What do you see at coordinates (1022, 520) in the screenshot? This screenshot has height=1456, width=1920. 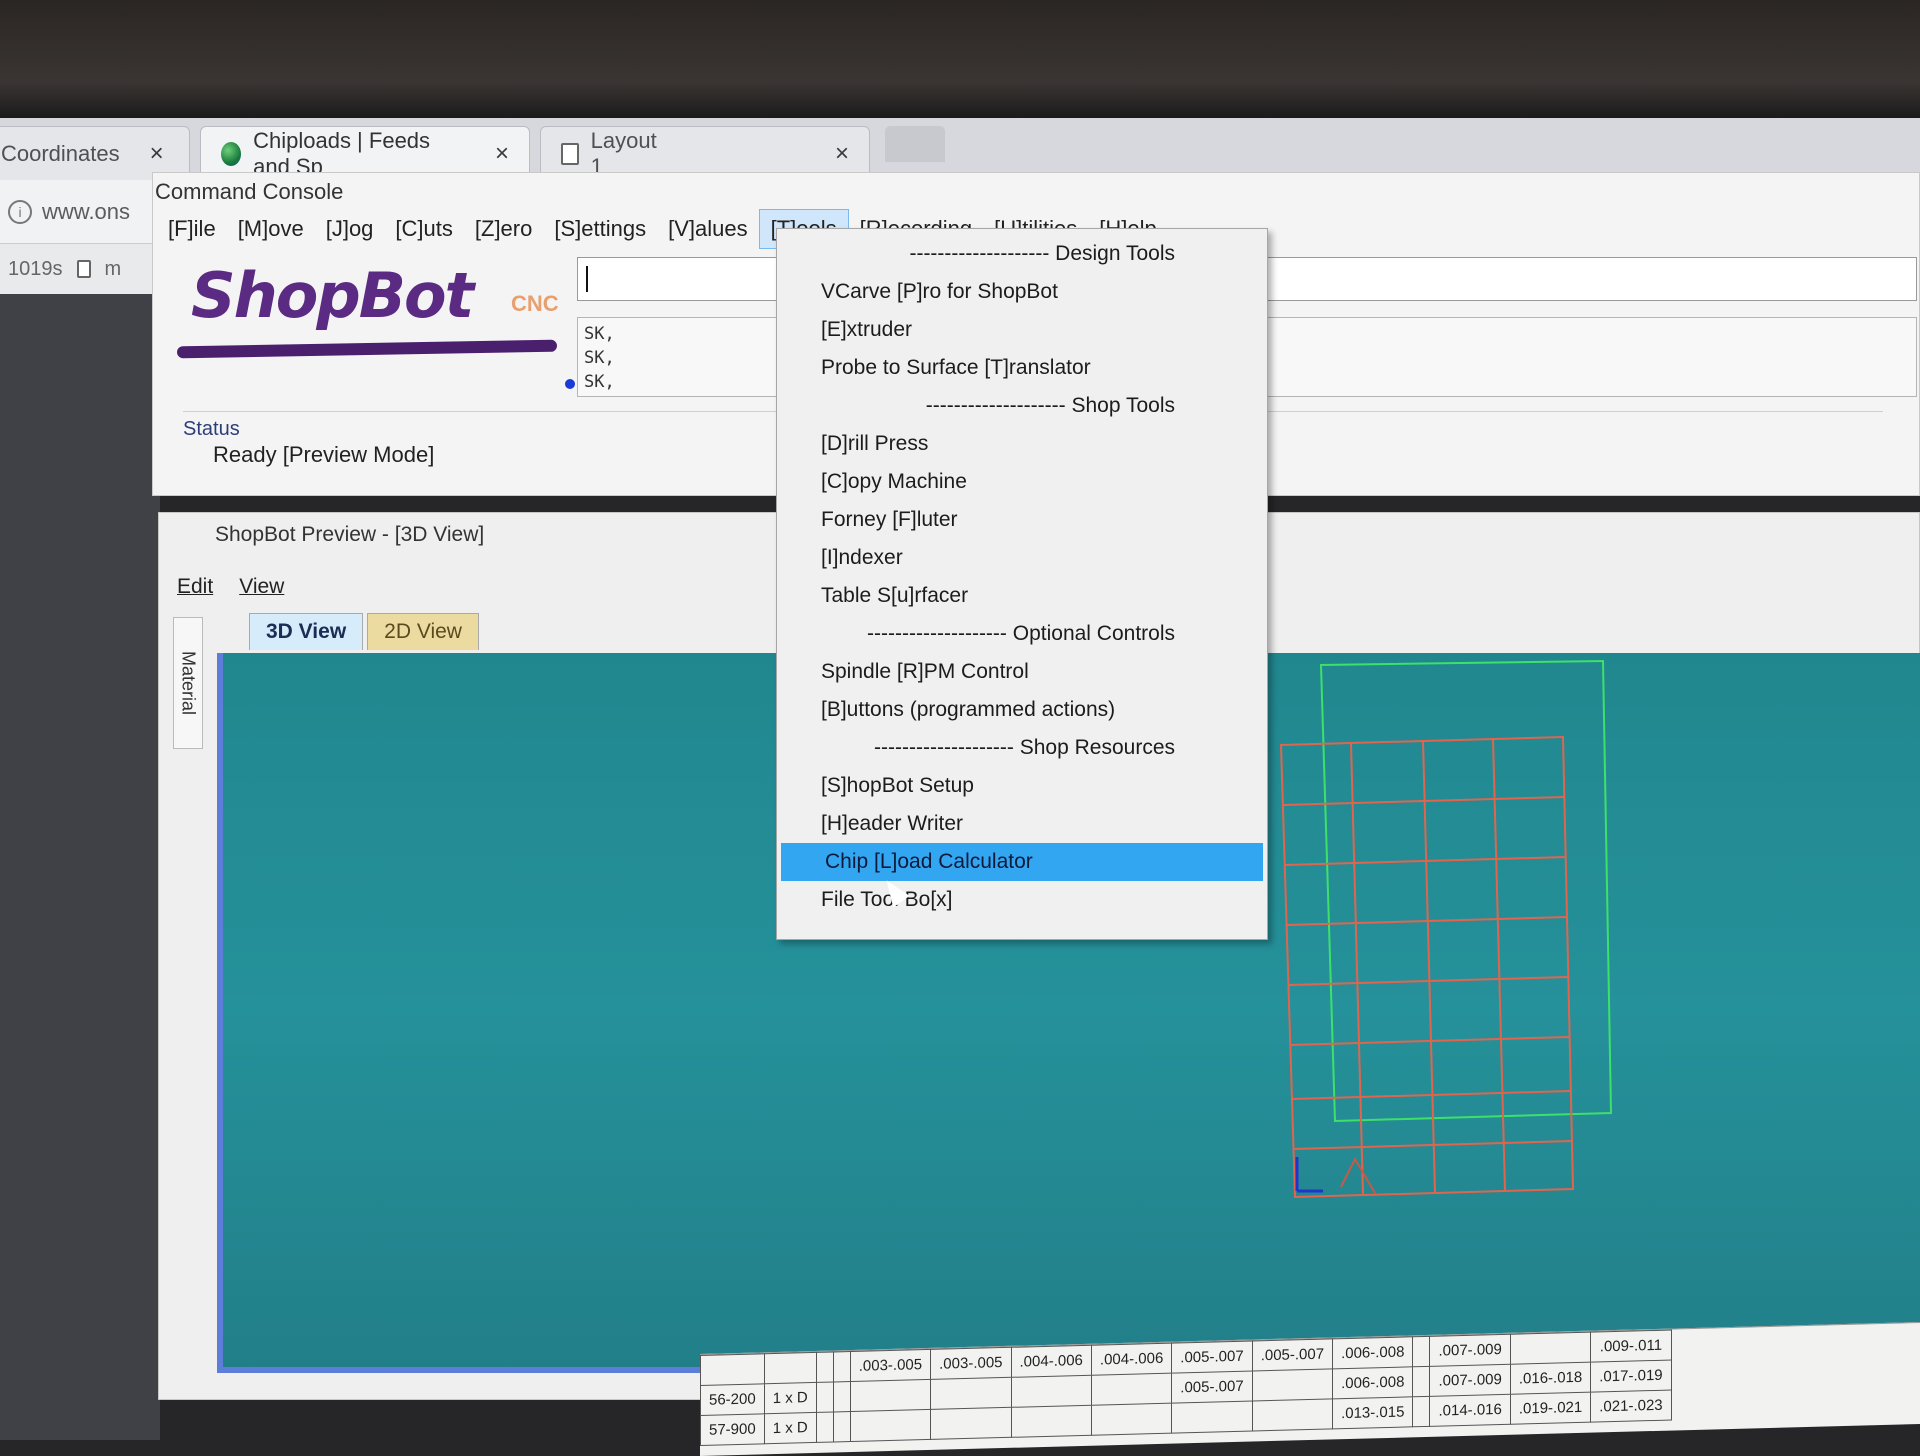 I see `tools-menu-item: Forney [F]luter` at bounding box center [1022, 520].